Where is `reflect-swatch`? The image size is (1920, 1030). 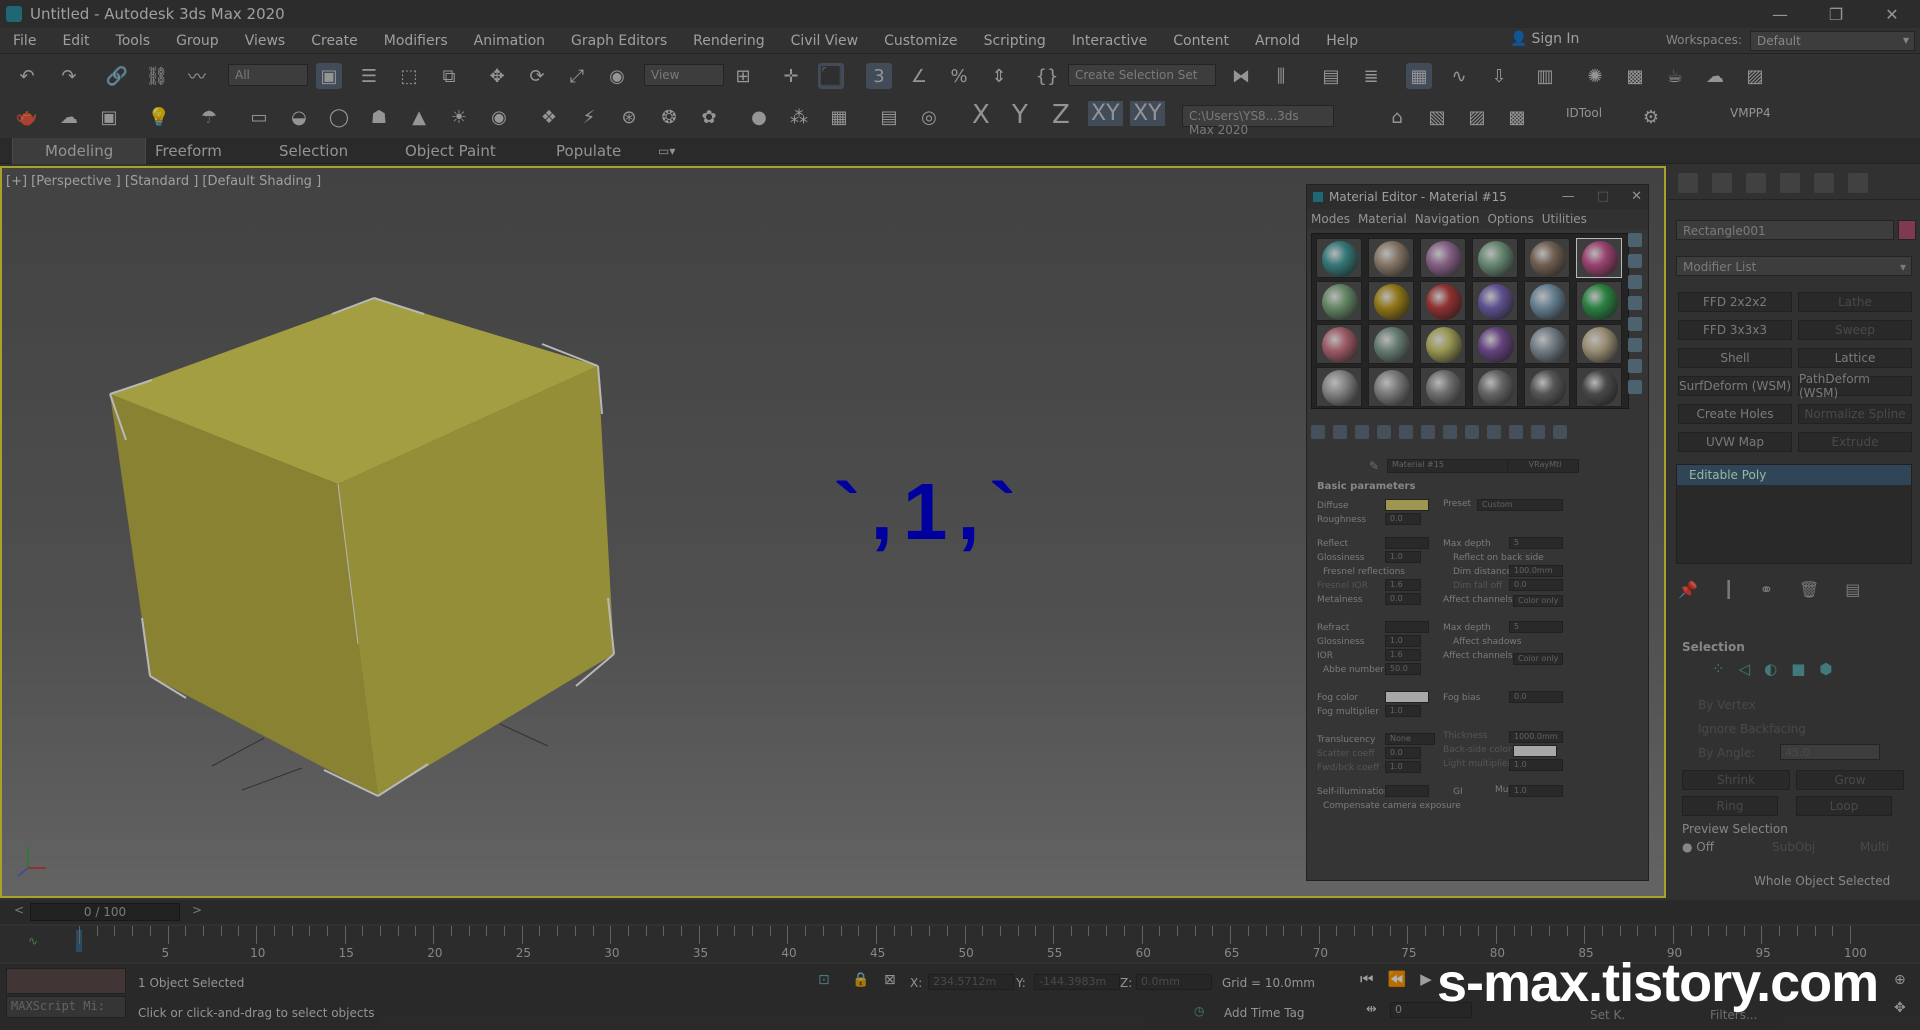
reflect-swatch is located at coordinates (1407, 543).